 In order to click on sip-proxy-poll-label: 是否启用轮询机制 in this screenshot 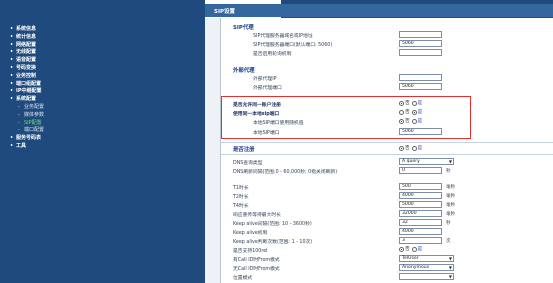, I will do `click(272, 54)`.